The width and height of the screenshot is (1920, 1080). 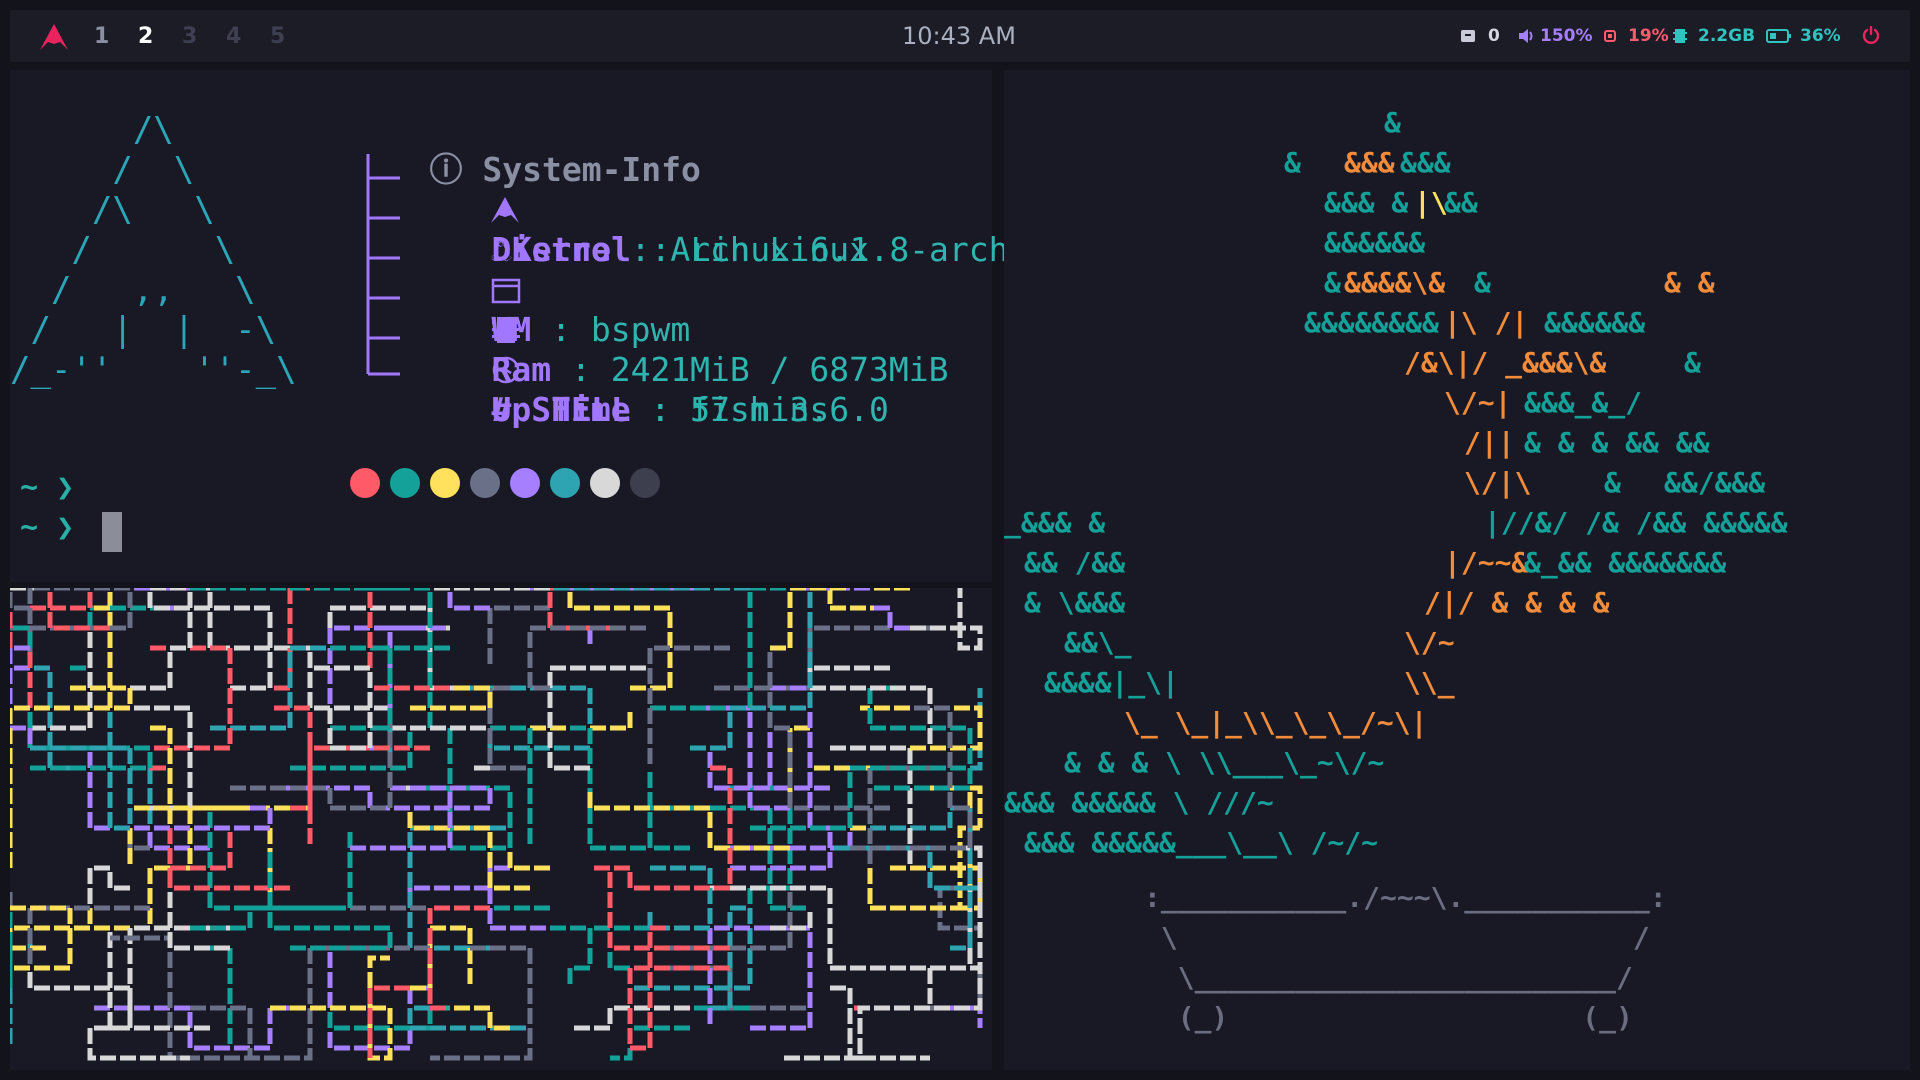 I want to click on bonsai-glyph: _&&& &, so click(x=1054, y=522).